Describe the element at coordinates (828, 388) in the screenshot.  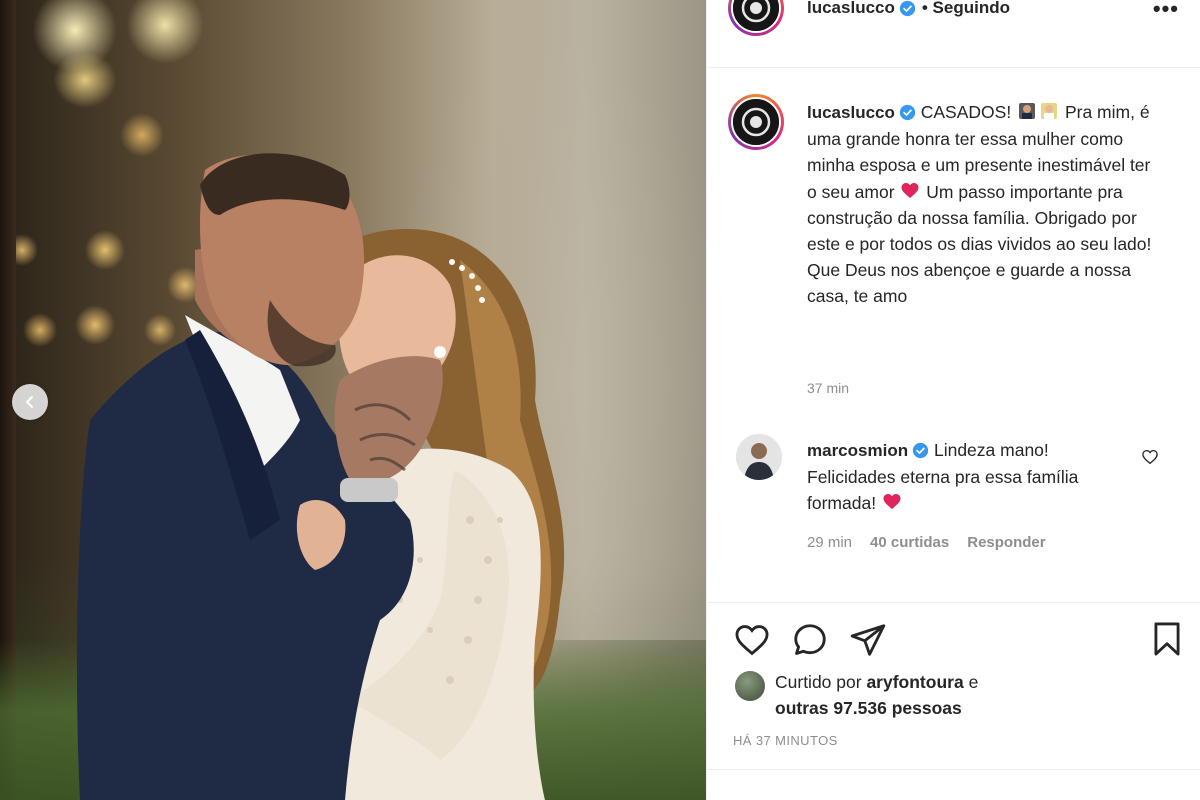
I see `caption-time: 37 min` at that location.